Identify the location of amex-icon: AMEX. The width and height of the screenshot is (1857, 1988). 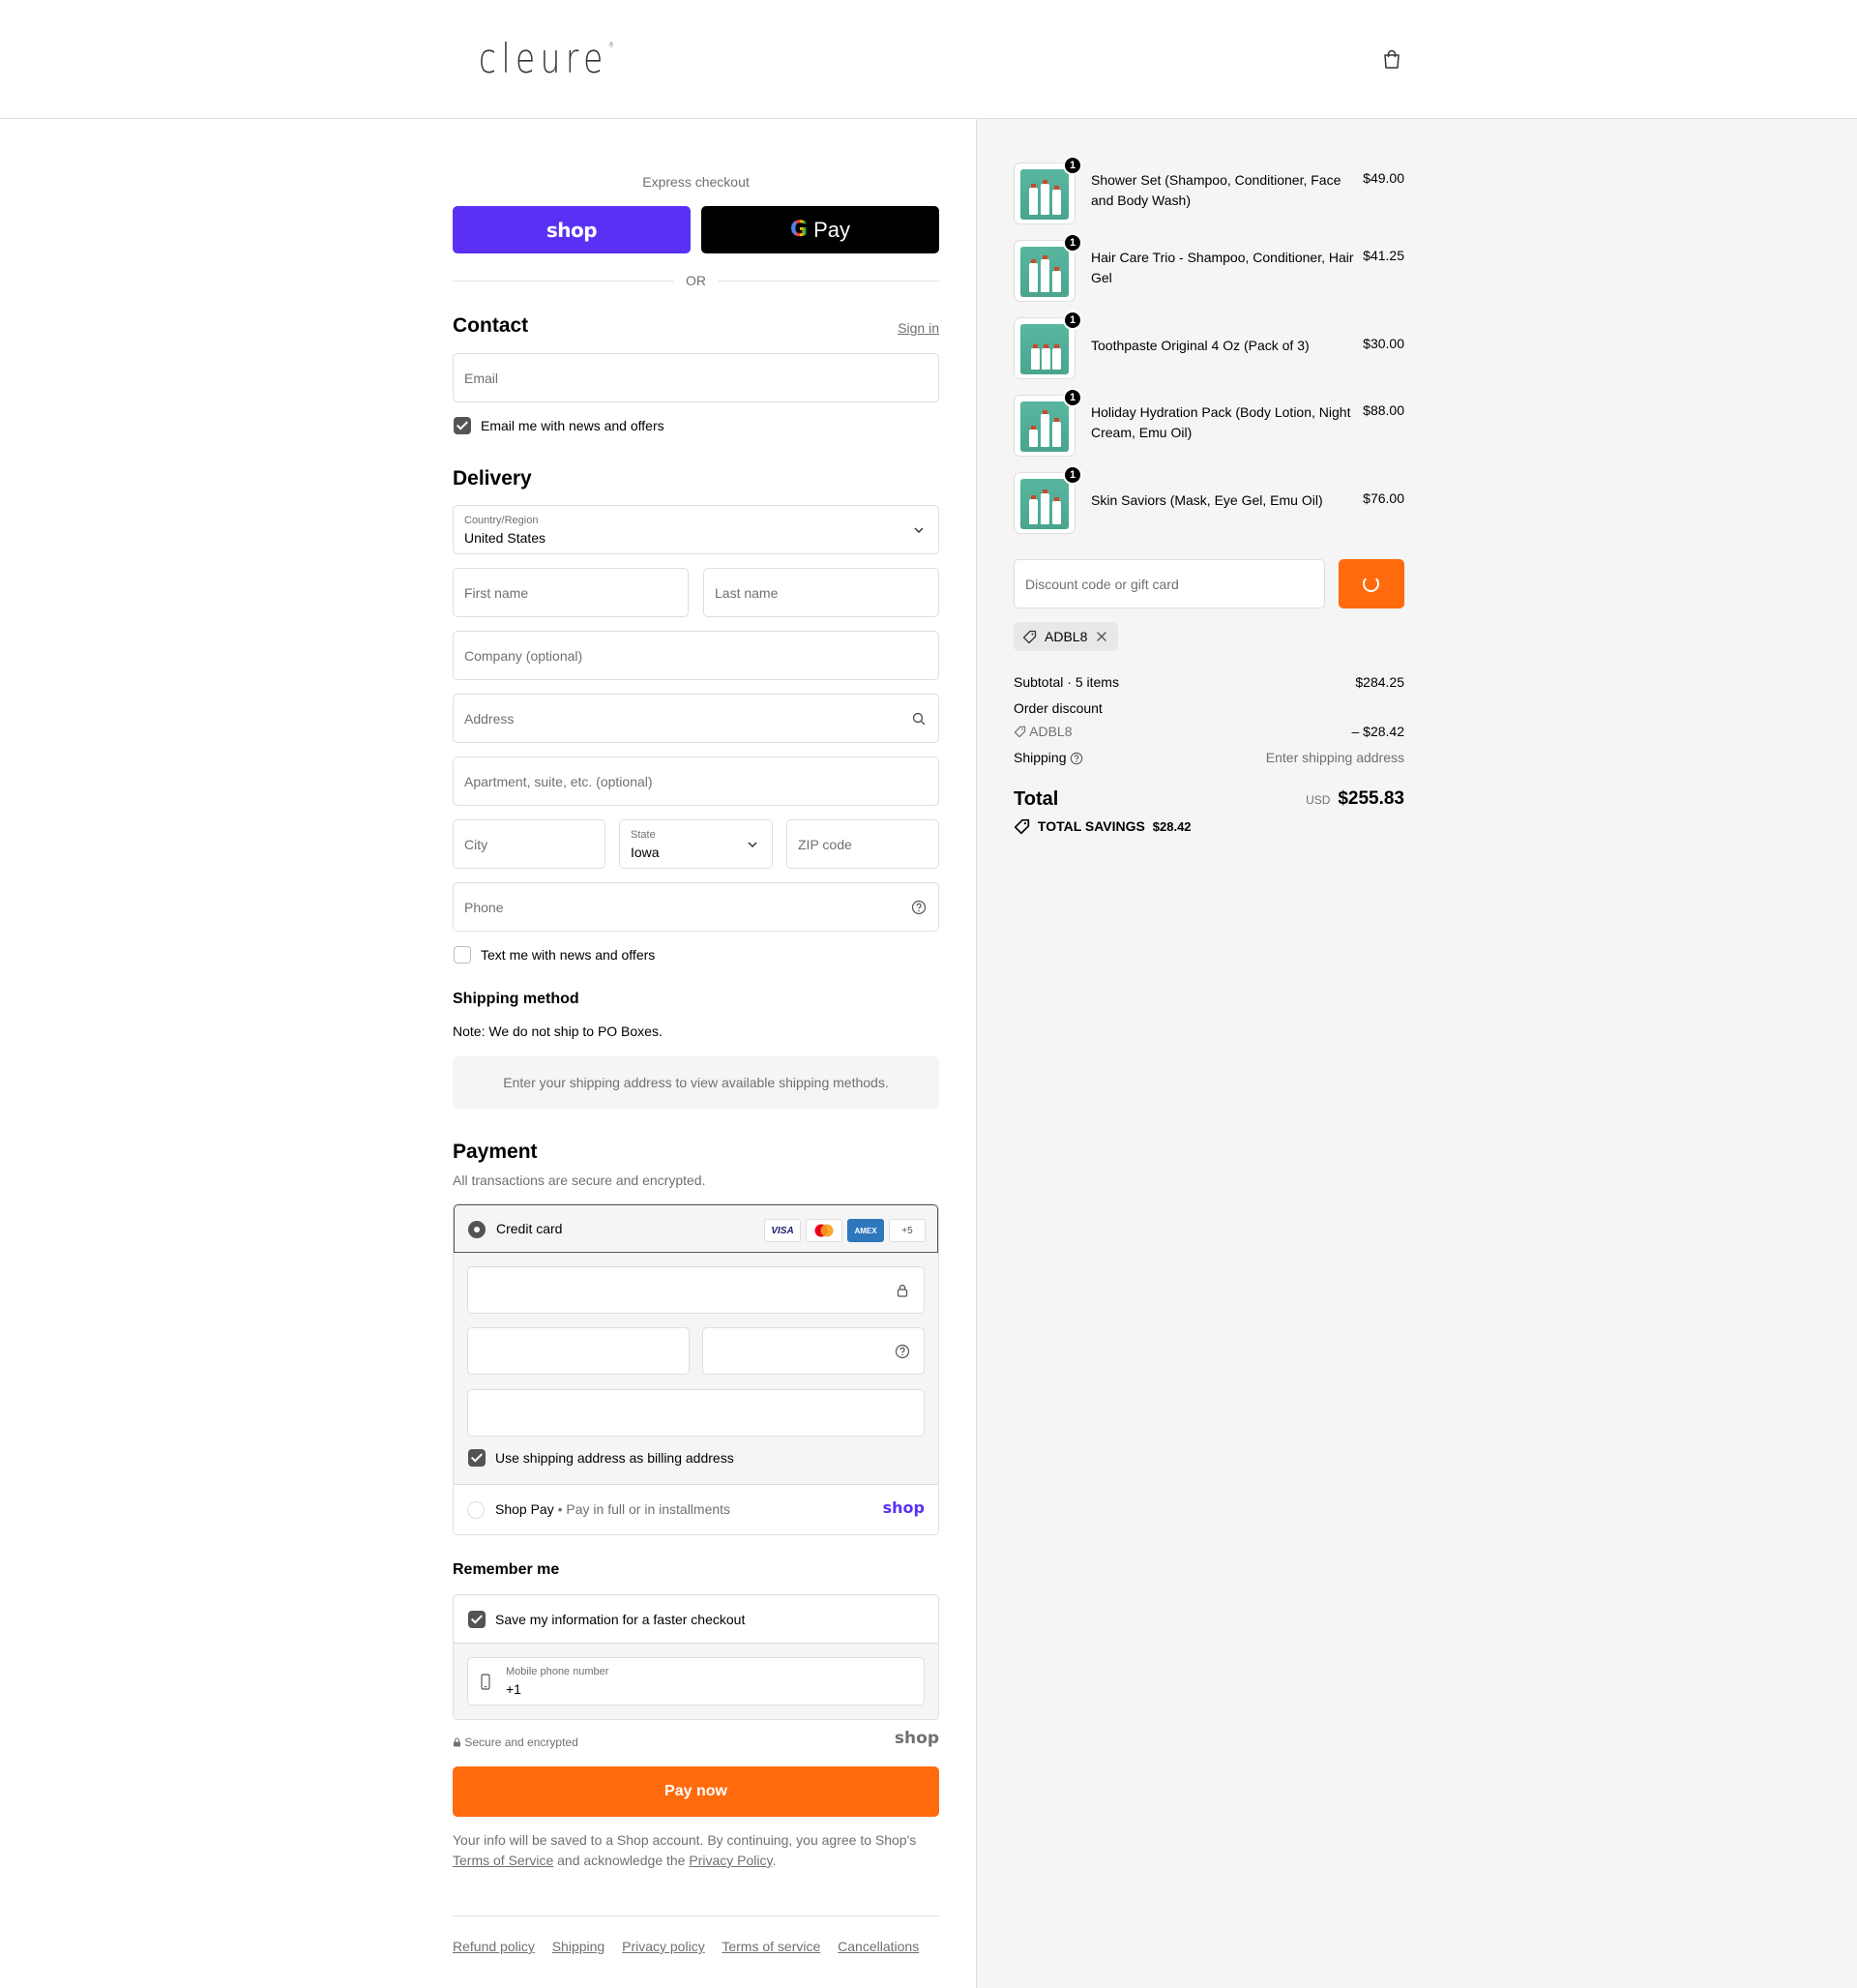
(865, 1230).